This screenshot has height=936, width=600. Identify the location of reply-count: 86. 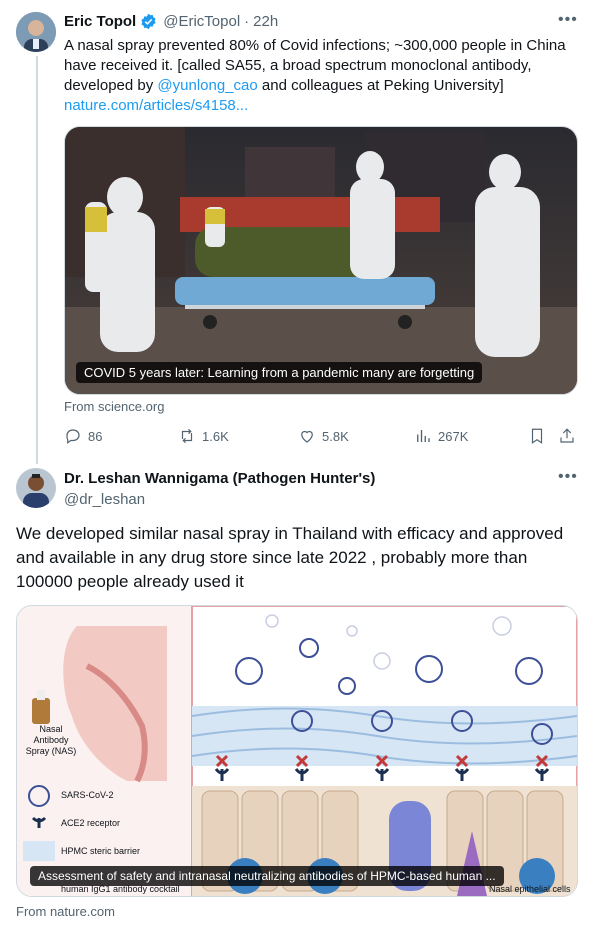
(95, 436).